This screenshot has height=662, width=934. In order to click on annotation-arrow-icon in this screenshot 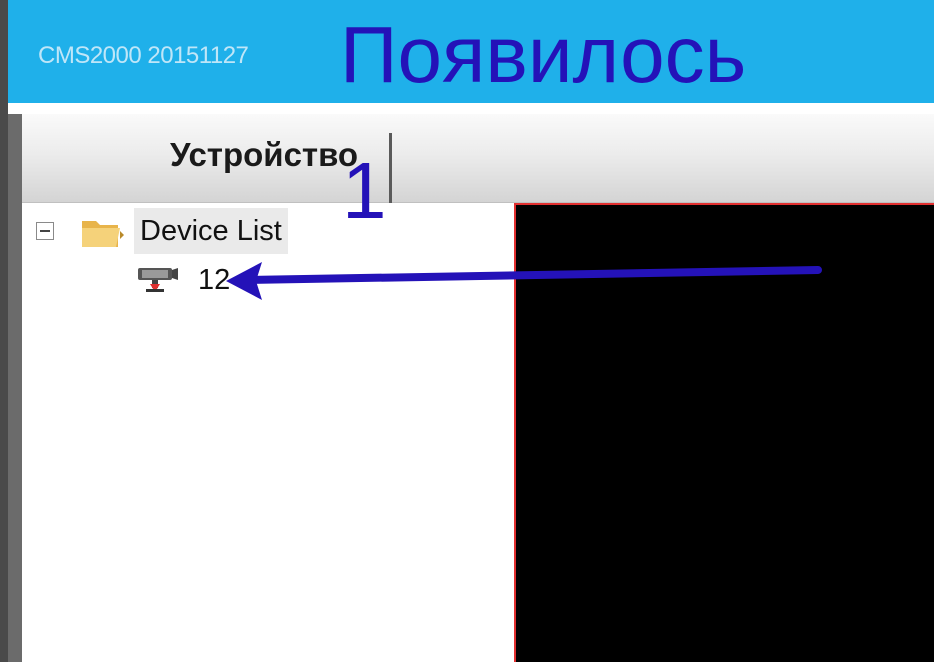, I will do `click(524, 281)`.